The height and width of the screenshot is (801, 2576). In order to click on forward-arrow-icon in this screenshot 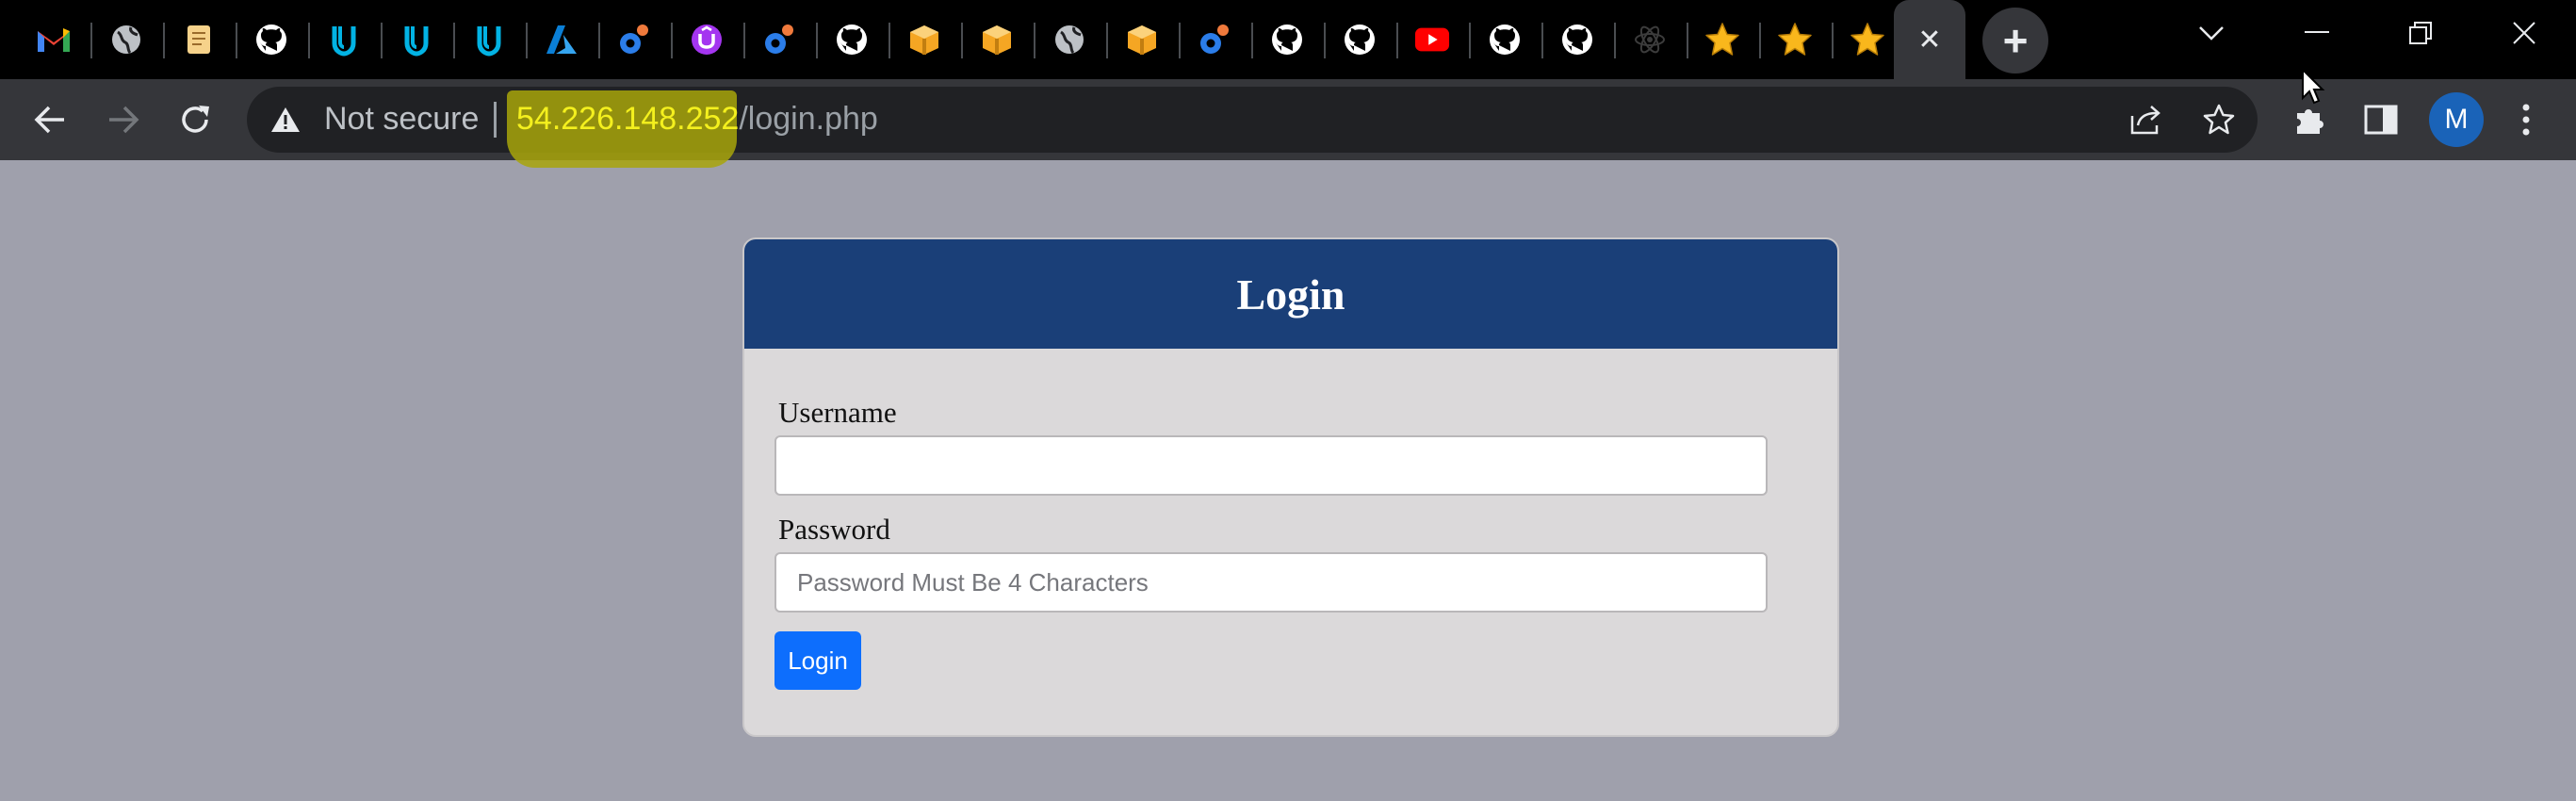, I will do `click(124, 120)`.